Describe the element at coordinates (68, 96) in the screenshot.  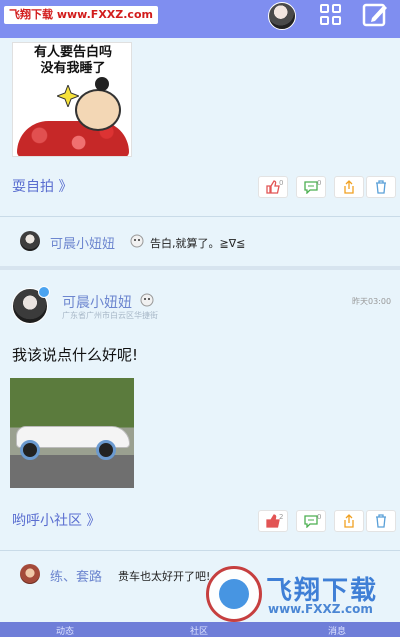
I see `meme-spark-icon` at that location.